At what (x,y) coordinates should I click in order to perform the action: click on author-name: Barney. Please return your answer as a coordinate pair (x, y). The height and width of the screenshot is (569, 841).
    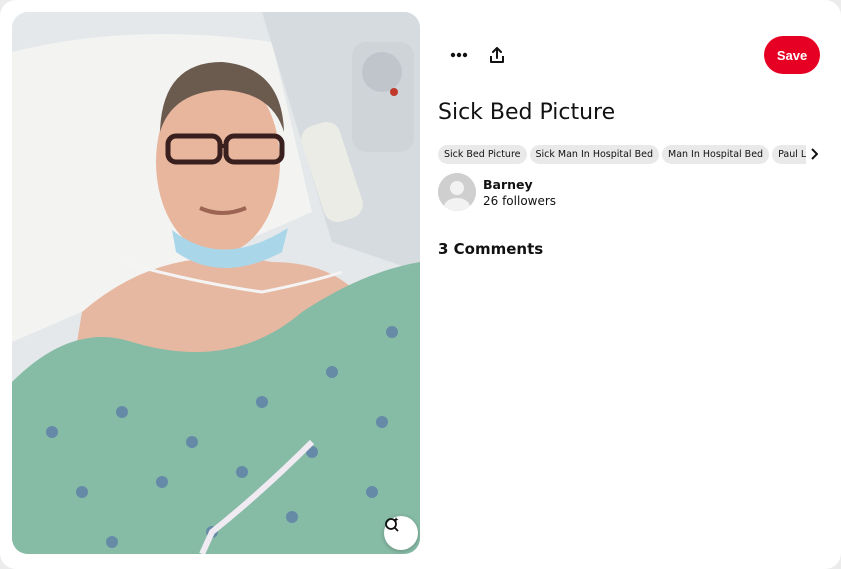
    Looking at the image, I should click on (508, 184).